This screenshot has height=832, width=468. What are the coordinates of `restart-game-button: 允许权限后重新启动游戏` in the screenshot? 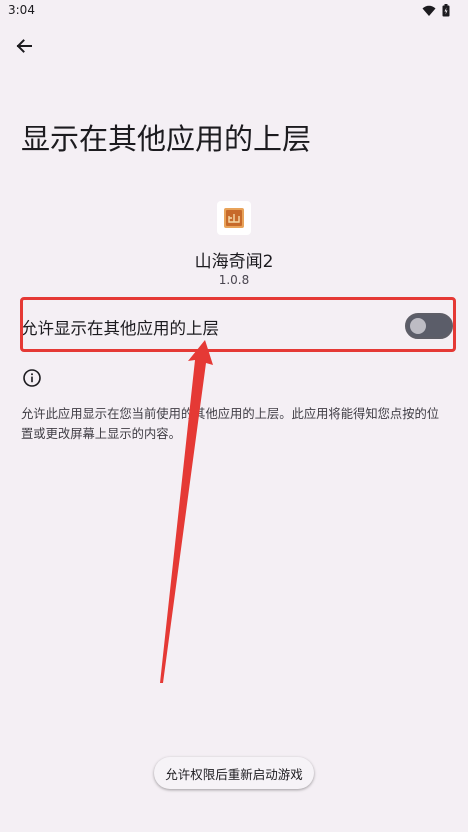 It's located at (234, 773).